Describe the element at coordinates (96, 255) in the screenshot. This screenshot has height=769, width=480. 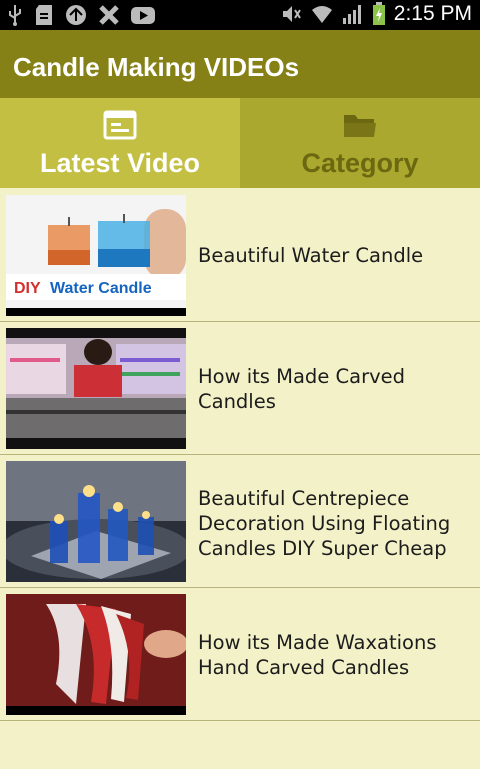
I see `video-thumbnail: DIY Water Candle` at that location.